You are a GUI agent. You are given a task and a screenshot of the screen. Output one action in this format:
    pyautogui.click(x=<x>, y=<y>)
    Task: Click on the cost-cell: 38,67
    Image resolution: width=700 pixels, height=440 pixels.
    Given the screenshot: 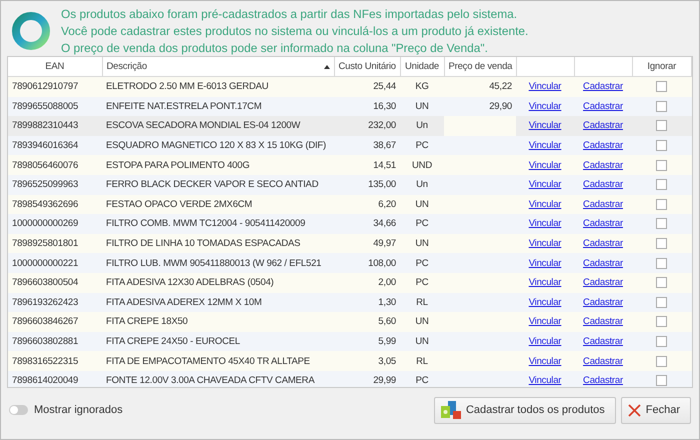 What is the action you would take?
    pyautogui.click(x=367, y=146)
    